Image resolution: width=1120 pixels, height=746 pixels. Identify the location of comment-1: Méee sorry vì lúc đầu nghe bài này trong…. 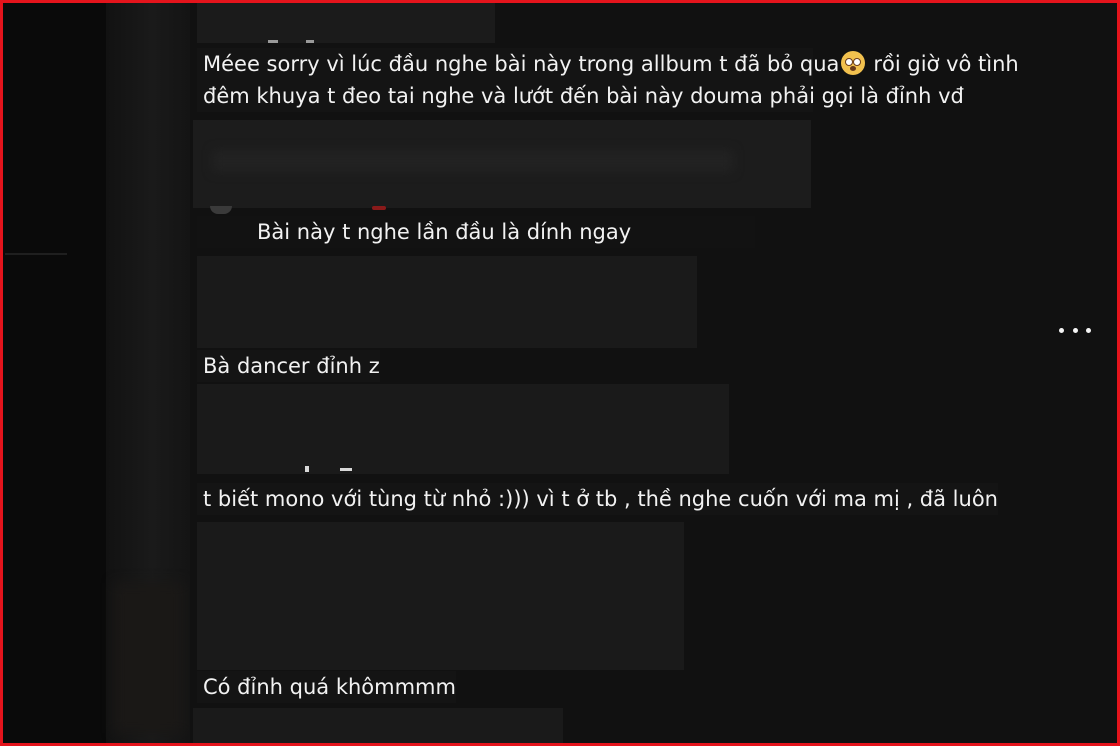
(608, 80).